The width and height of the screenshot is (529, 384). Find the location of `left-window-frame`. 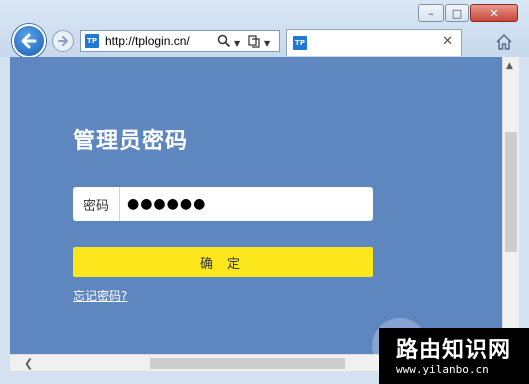

left-window-frame is located at coordinates (5, 220).